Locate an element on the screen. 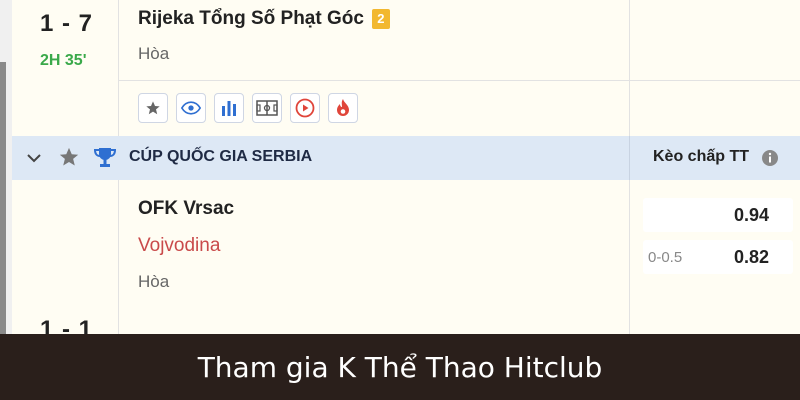 The image size is (800, 400). odds-cell: 0.94 is located at coordinates (718, 215).